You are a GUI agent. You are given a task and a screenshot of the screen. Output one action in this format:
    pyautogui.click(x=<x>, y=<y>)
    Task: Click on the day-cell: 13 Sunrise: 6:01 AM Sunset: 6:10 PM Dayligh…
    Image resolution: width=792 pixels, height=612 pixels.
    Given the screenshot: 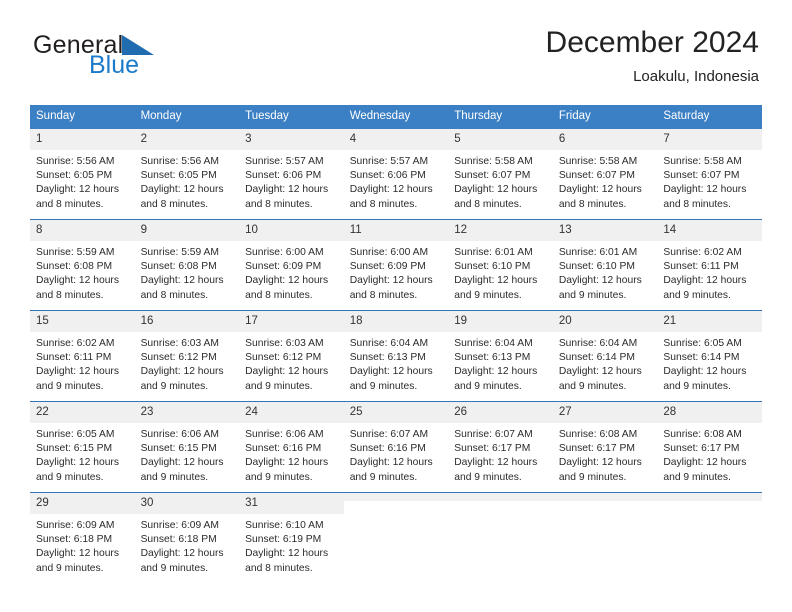 What is the action you would take?
    pyautogui.click(x=605, y=265)
    